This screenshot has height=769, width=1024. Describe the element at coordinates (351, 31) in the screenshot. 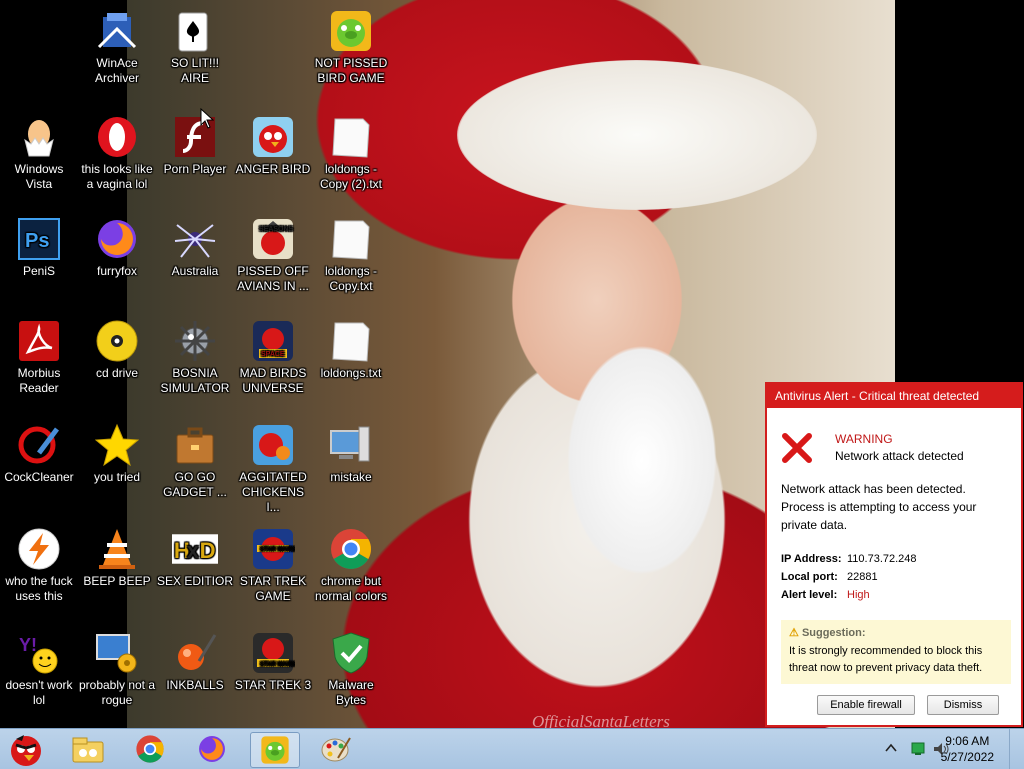

I see `pig-icon` at that location.